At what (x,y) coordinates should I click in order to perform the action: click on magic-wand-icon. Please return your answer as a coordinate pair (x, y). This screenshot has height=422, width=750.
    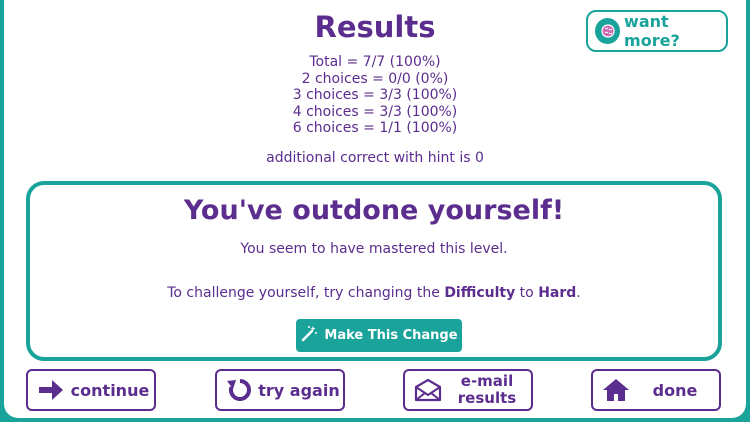
    Looking at the image, I should click on (309, 336).